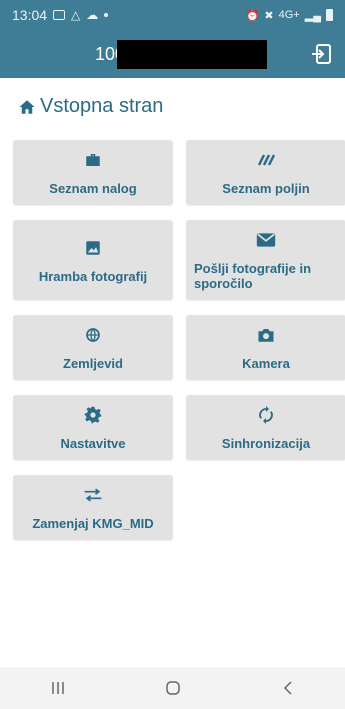 The height and width of the screenshot is (709, 345). What do you see at coordinates (329, 15) in the screenshot?
I see `battery-icon` at bounding box center [329, 15].